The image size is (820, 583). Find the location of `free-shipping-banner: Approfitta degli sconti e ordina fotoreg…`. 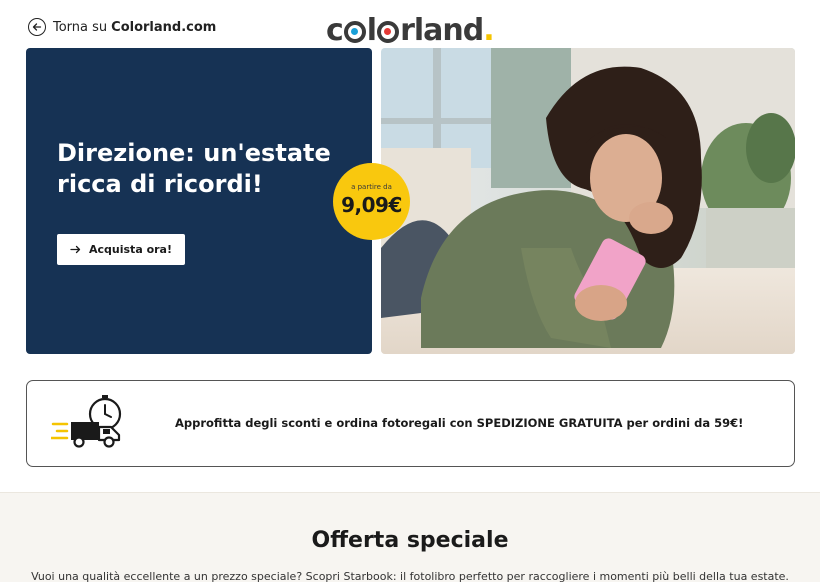

free-shipping-banner: Approfitta degli sconti e ordina fotoreg… is located at coordinates (410, 423).